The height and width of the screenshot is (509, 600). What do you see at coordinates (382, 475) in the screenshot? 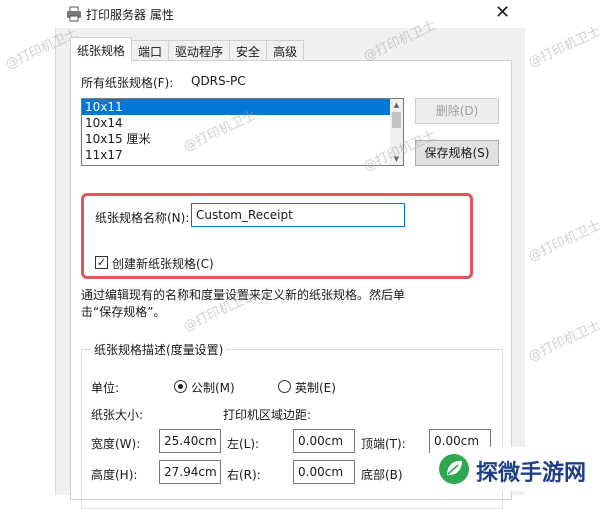
I see `bottom-margin-label: 底部(B)` at bounding box center [382, 475].